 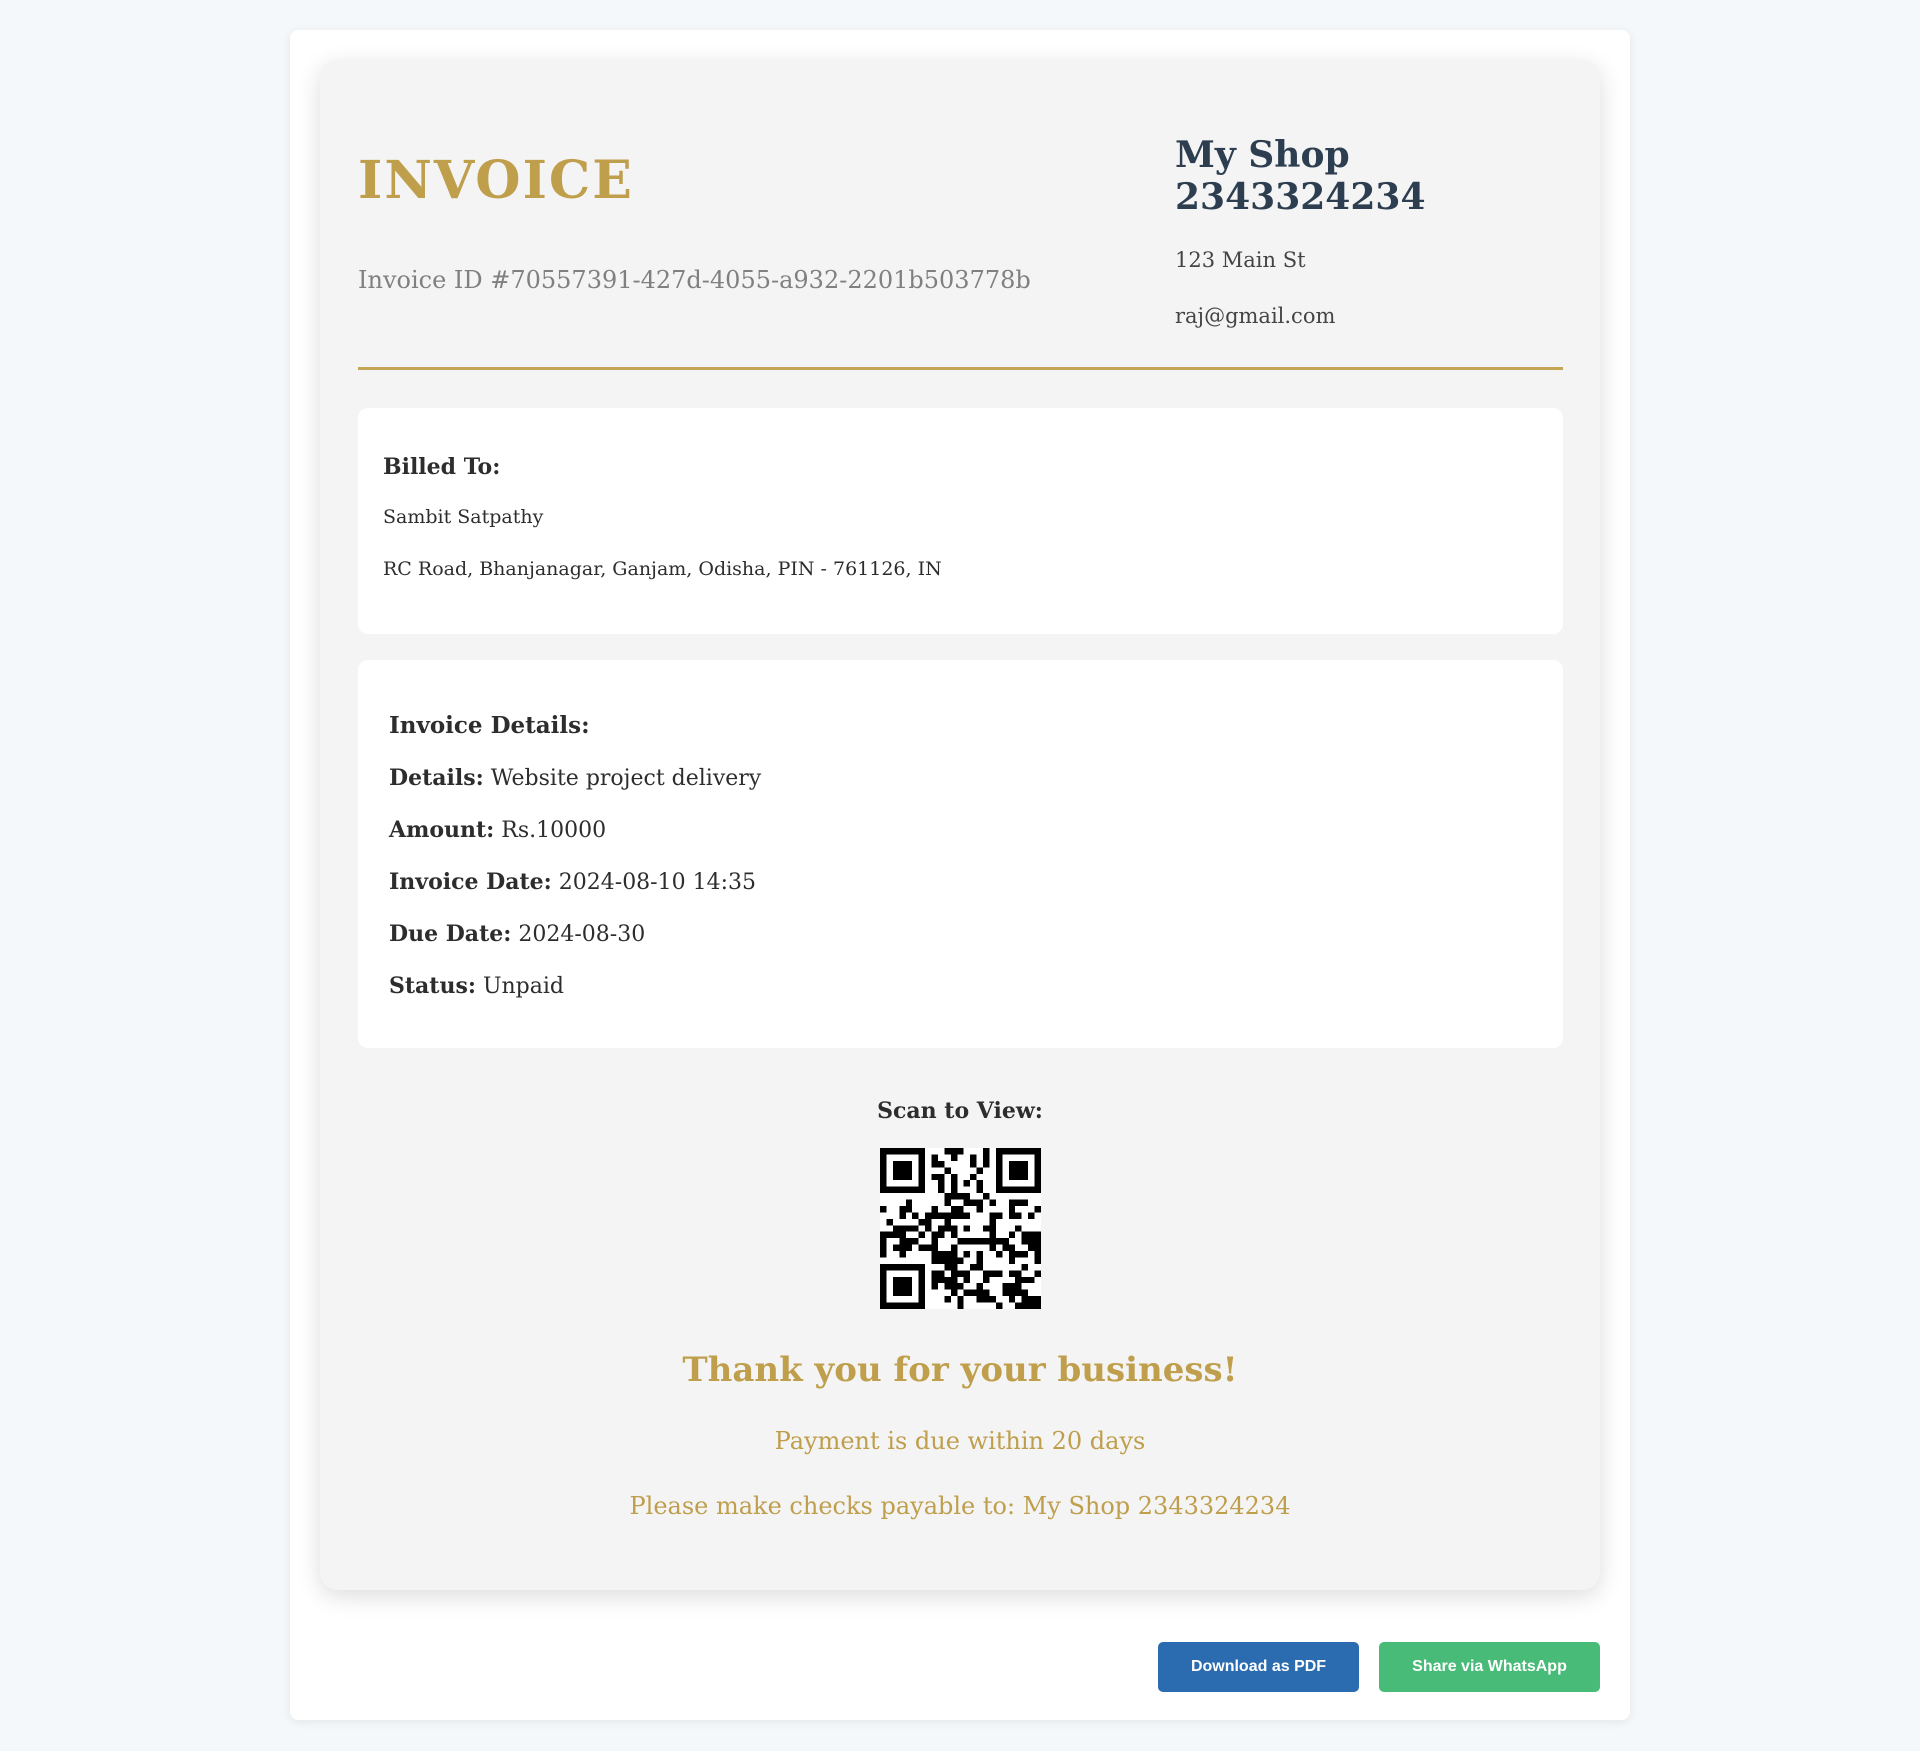 I want to click on payment-terms: Payment is due within 20 days, so click(x=960, y=1441).